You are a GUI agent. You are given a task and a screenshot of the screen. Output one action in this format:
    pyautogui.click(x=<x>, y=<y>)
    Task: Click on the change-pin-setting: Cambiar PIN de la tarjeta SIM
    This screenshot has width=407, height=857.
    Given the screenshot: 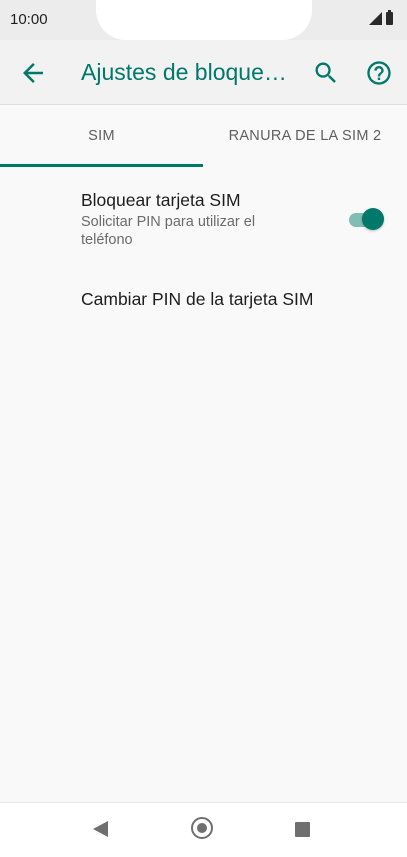 What is the action you would take?
    pyautogui.click(x=203, y=300)
    